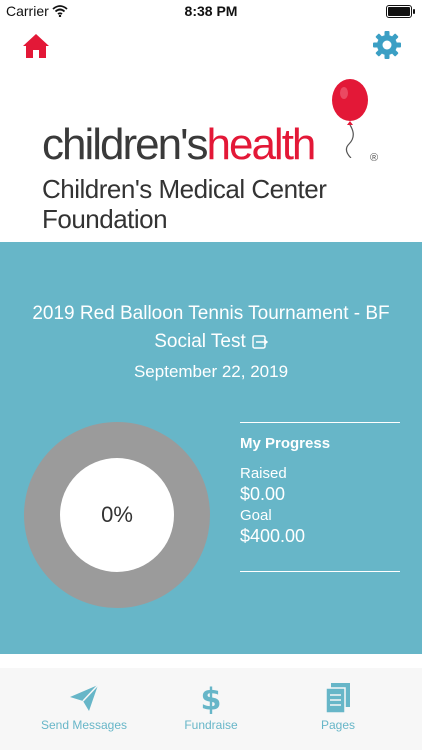  I want to click on paper-plane-icon, so click(84, 697).